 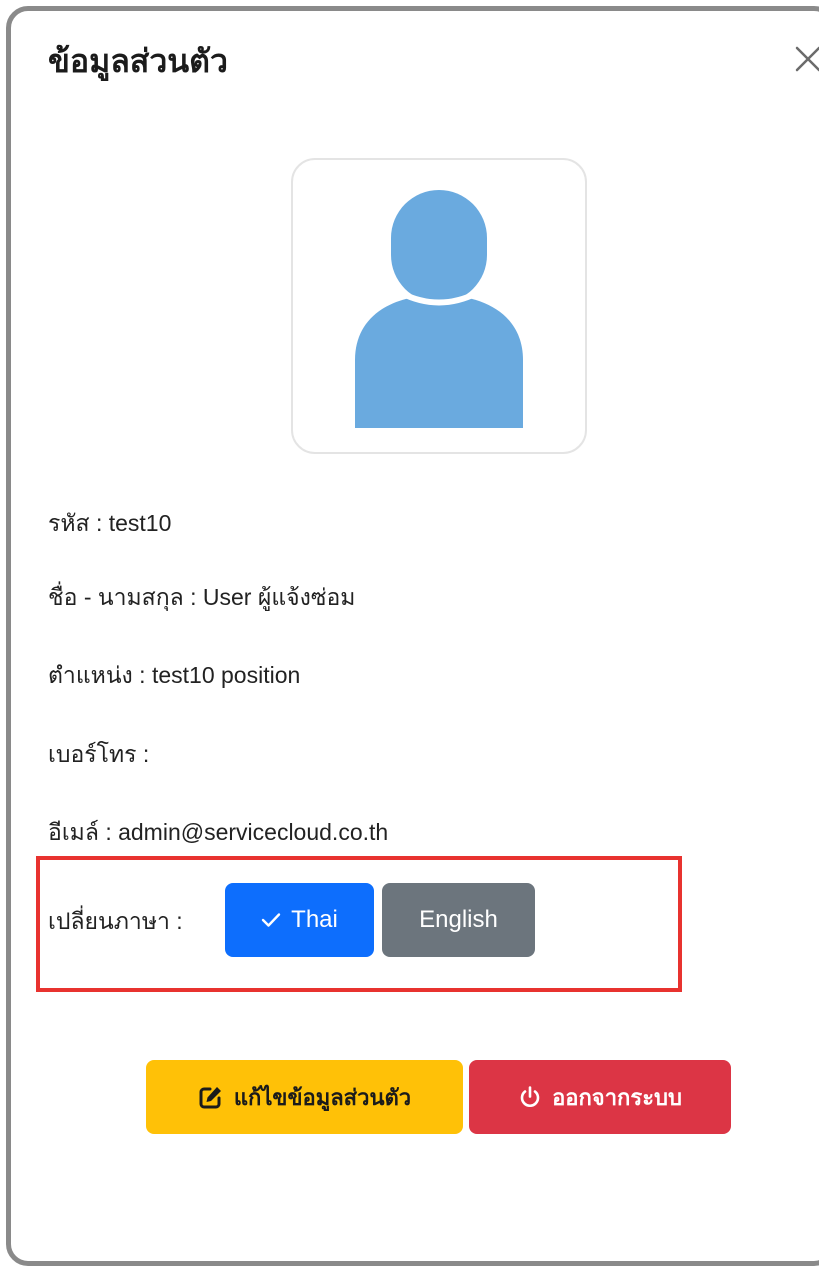 I want to click on user-full-name: ชื่อ - นามสกุล : User ผู้แจ้งซ่อม, so click(x=202, y=597).